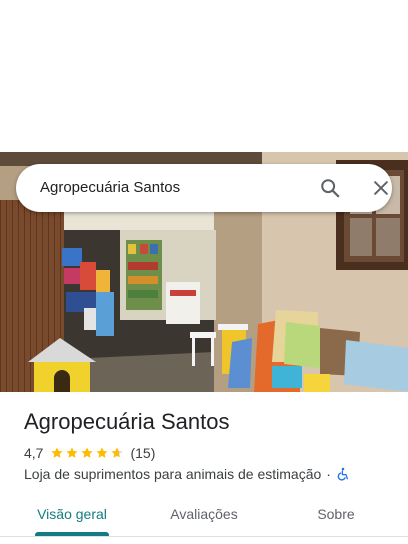 The width and height of the screenshot is (408, 544). What do you see at coordinates (72, 514) in the screenshot?
I see `tab-overview: Visão geral` at bounding box center [72, 514].